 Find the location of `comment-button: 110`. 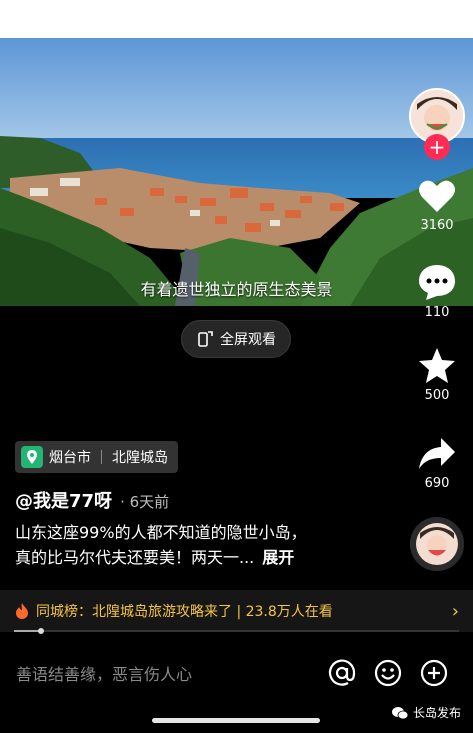

comment-button: 110 is located at coordinates (437, 291).